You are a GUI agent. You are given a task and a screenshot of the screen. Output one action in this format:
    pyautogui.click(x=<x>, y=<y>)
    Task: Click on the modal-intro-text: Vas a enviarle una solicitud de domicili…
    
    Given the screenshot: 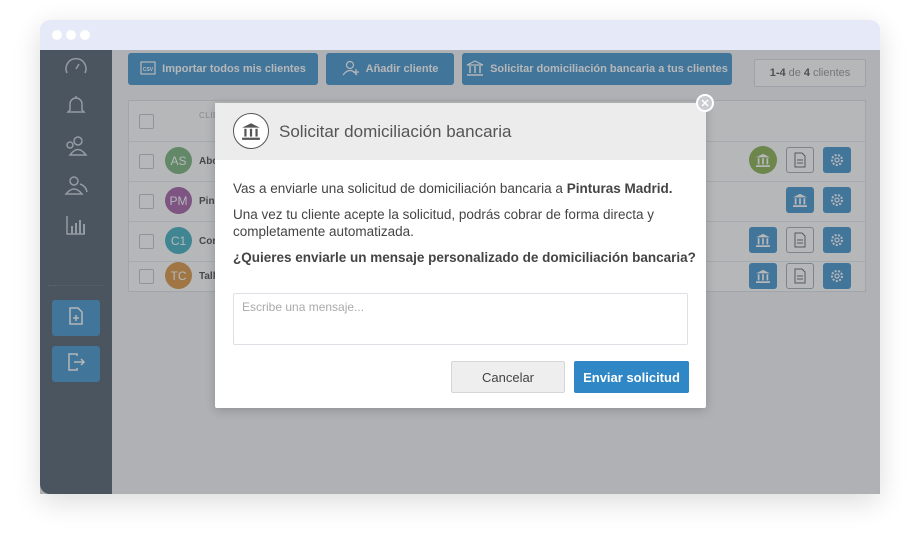 What is the action you would take?
    pyautogui.click(x=400, y=188)
    